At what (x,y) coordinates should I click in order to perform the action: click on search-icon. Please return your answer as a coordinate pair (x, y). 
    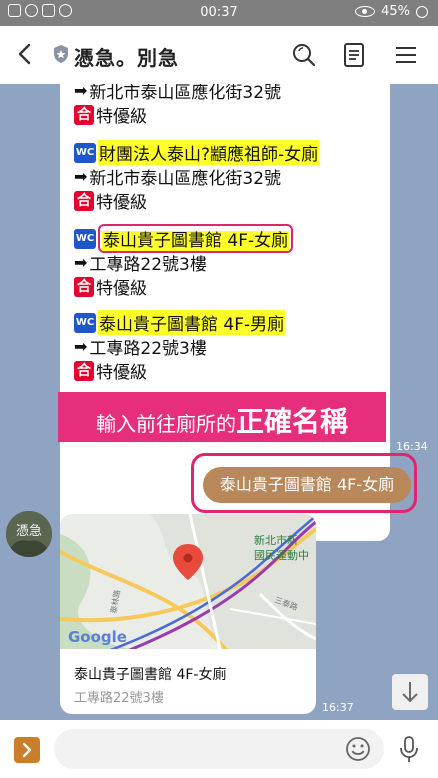
    Looking at the image, I should click on (304, 55).